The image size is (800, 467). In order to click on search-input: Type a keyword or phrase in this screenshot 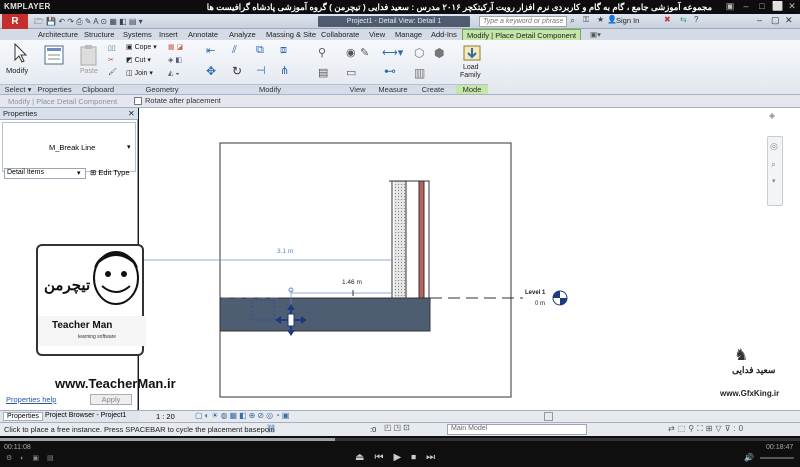, I will do `click(523, 21)`.